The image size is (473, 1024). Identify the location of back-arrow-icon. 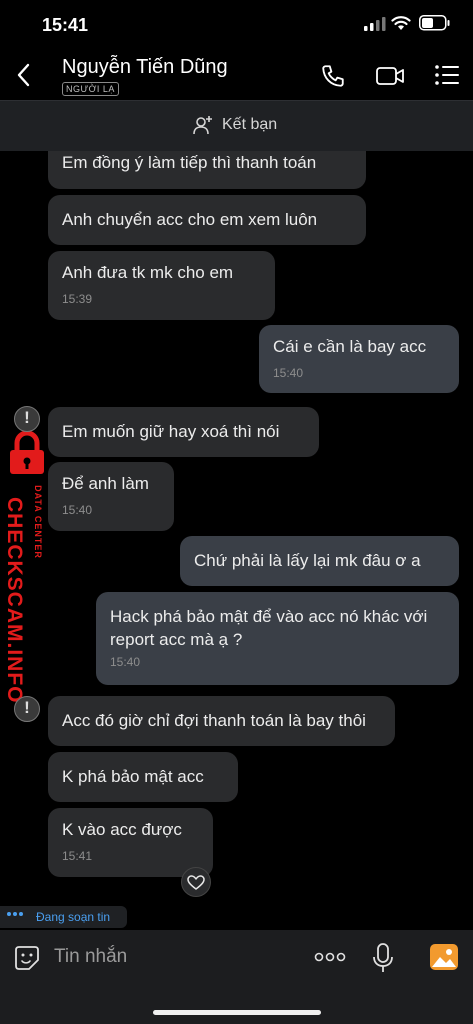
(24, 75).